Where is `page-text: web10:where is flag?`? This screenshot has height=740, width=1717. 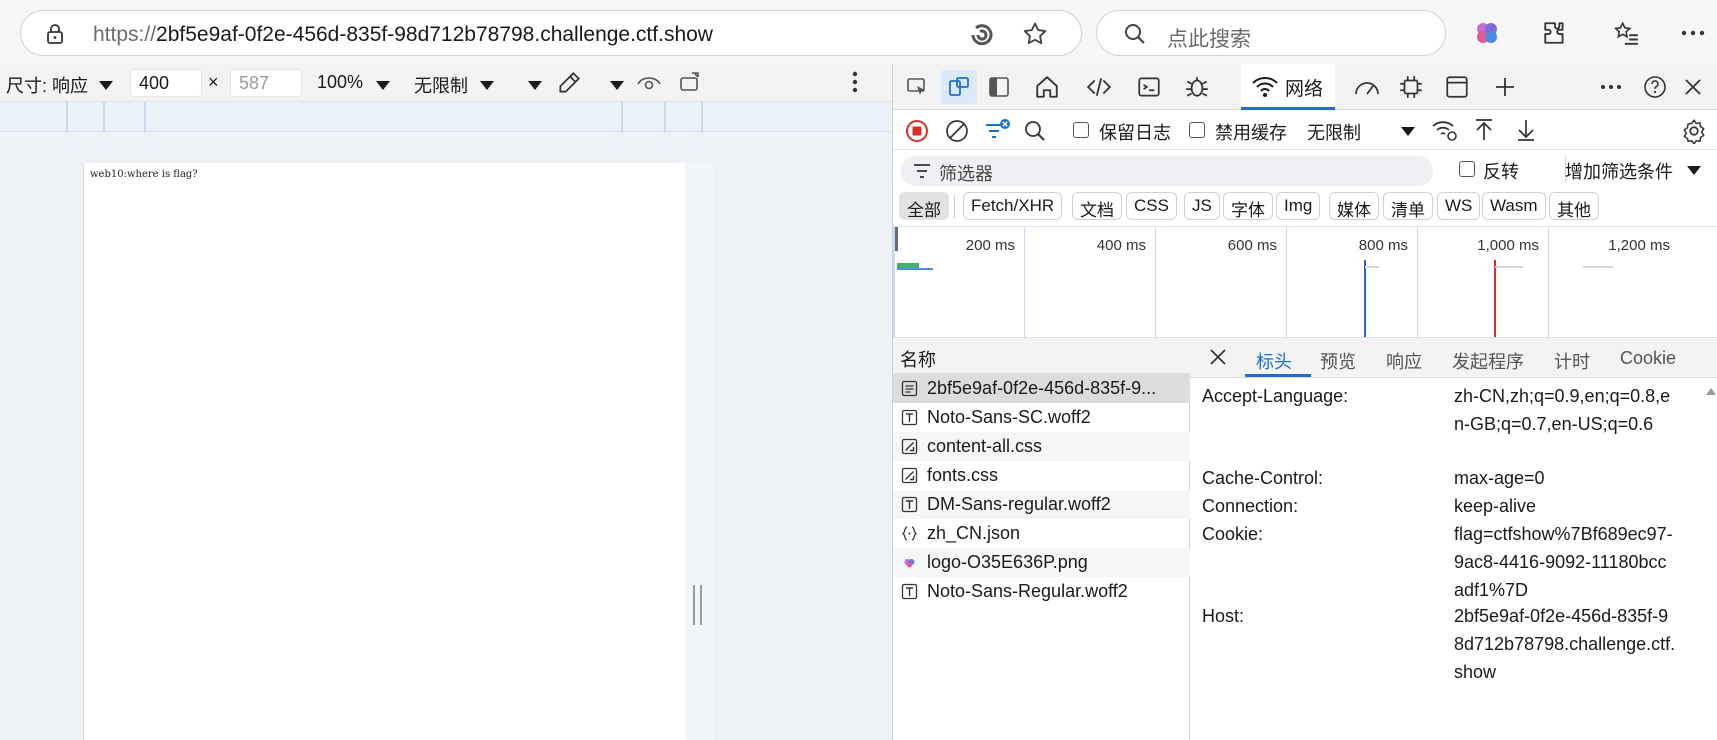
page-text: web10:where is flag? is located at coordinates (144, 174).